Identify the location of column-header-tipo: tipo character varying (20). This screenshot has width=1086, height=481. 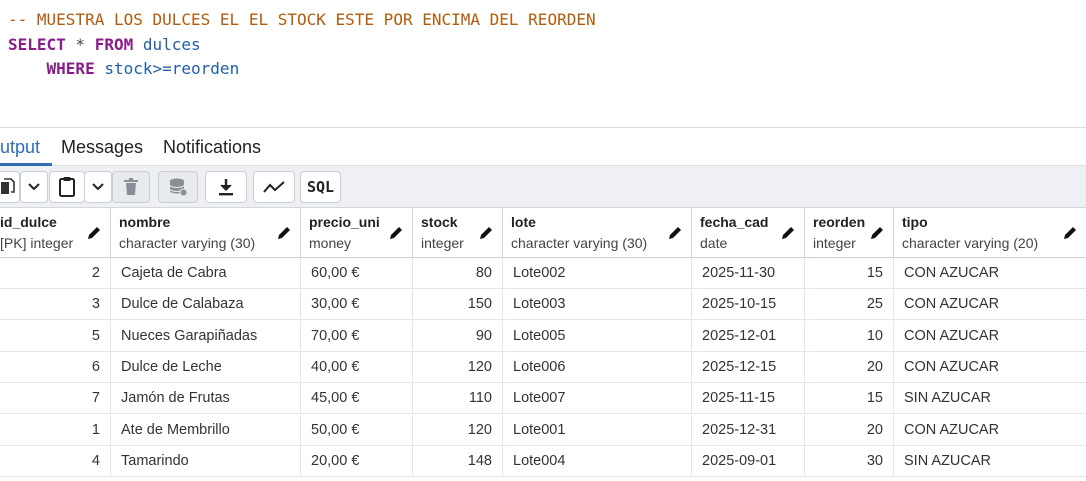
(990, 233).